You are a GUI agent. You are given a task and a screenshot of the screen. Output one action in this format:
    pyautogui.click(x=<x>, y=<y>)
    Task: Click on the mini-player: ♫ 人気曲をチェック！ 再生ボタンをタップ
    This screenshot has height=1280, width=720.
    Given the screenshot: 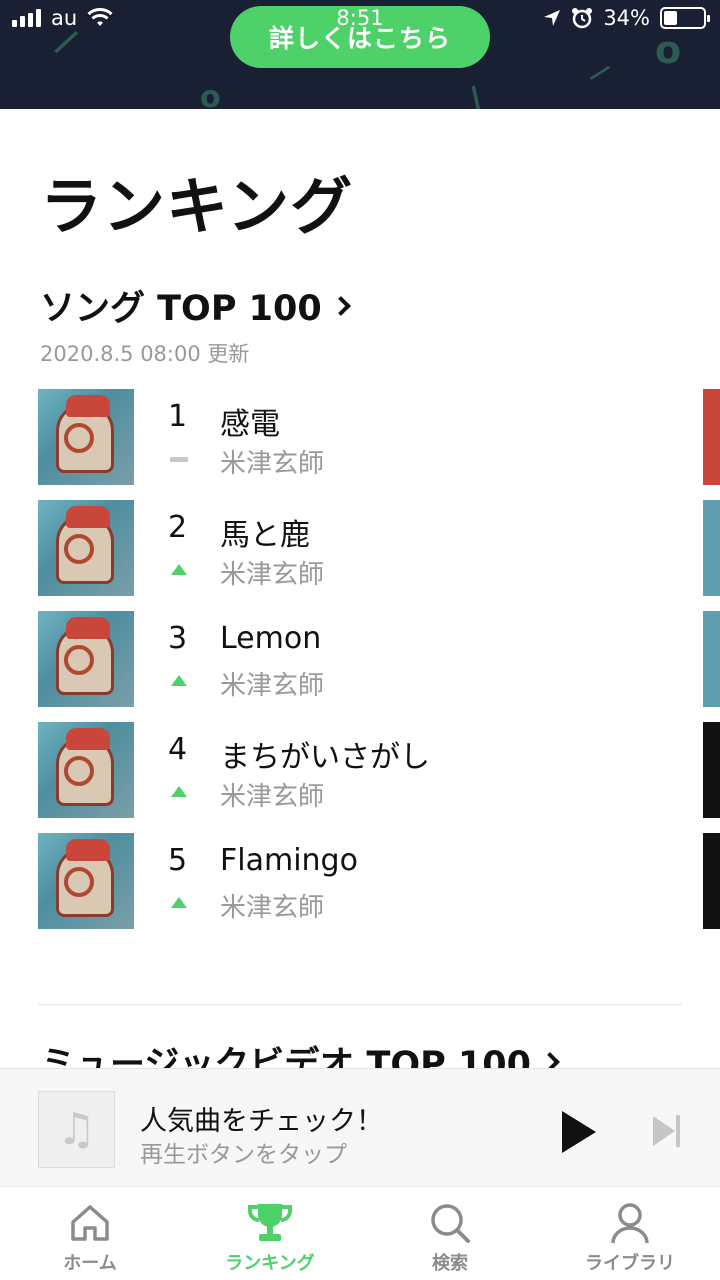 What is the action you would take?
    pyautogui.click(x=360, y=1127)
    